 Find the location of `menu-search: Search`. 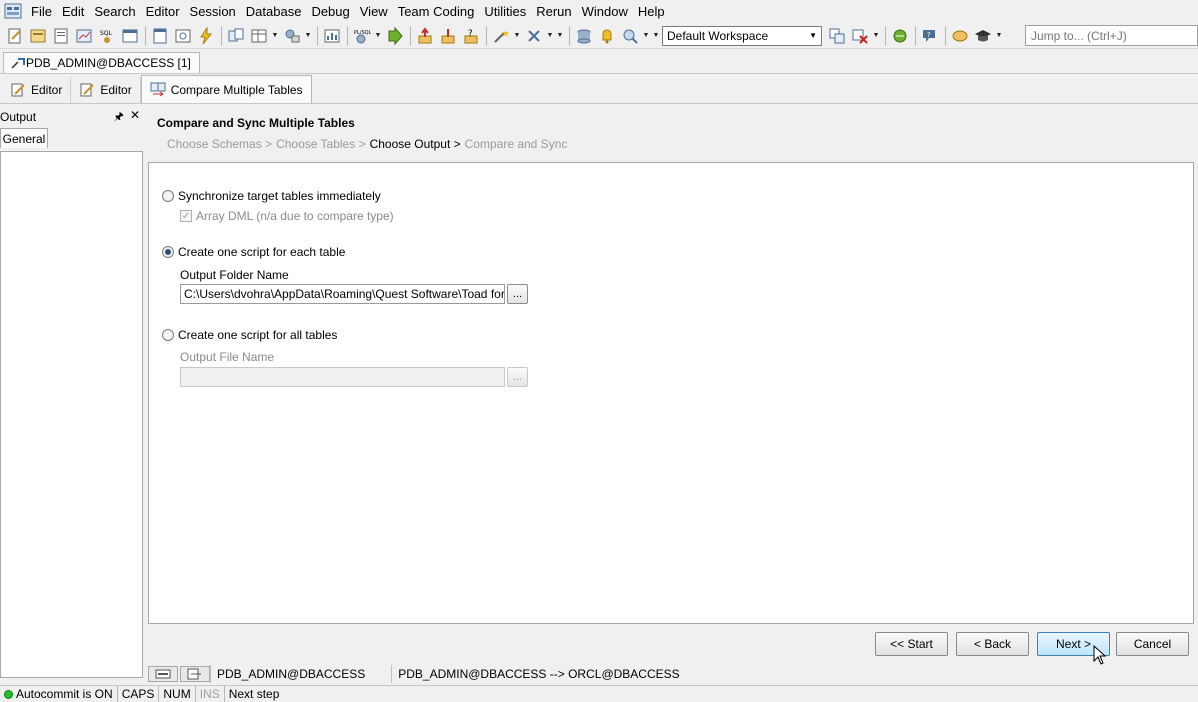

menu-search: Search is located at coordinates (114, 11).